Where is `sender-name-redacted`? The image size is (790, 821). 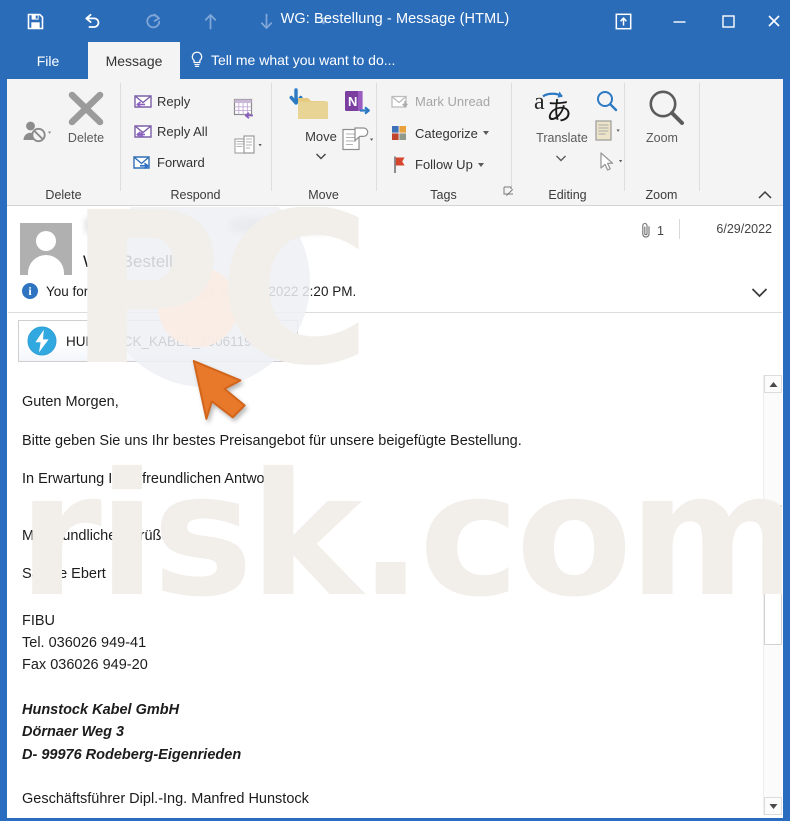
sender-name-redacted is located at coordinates (136, 225).